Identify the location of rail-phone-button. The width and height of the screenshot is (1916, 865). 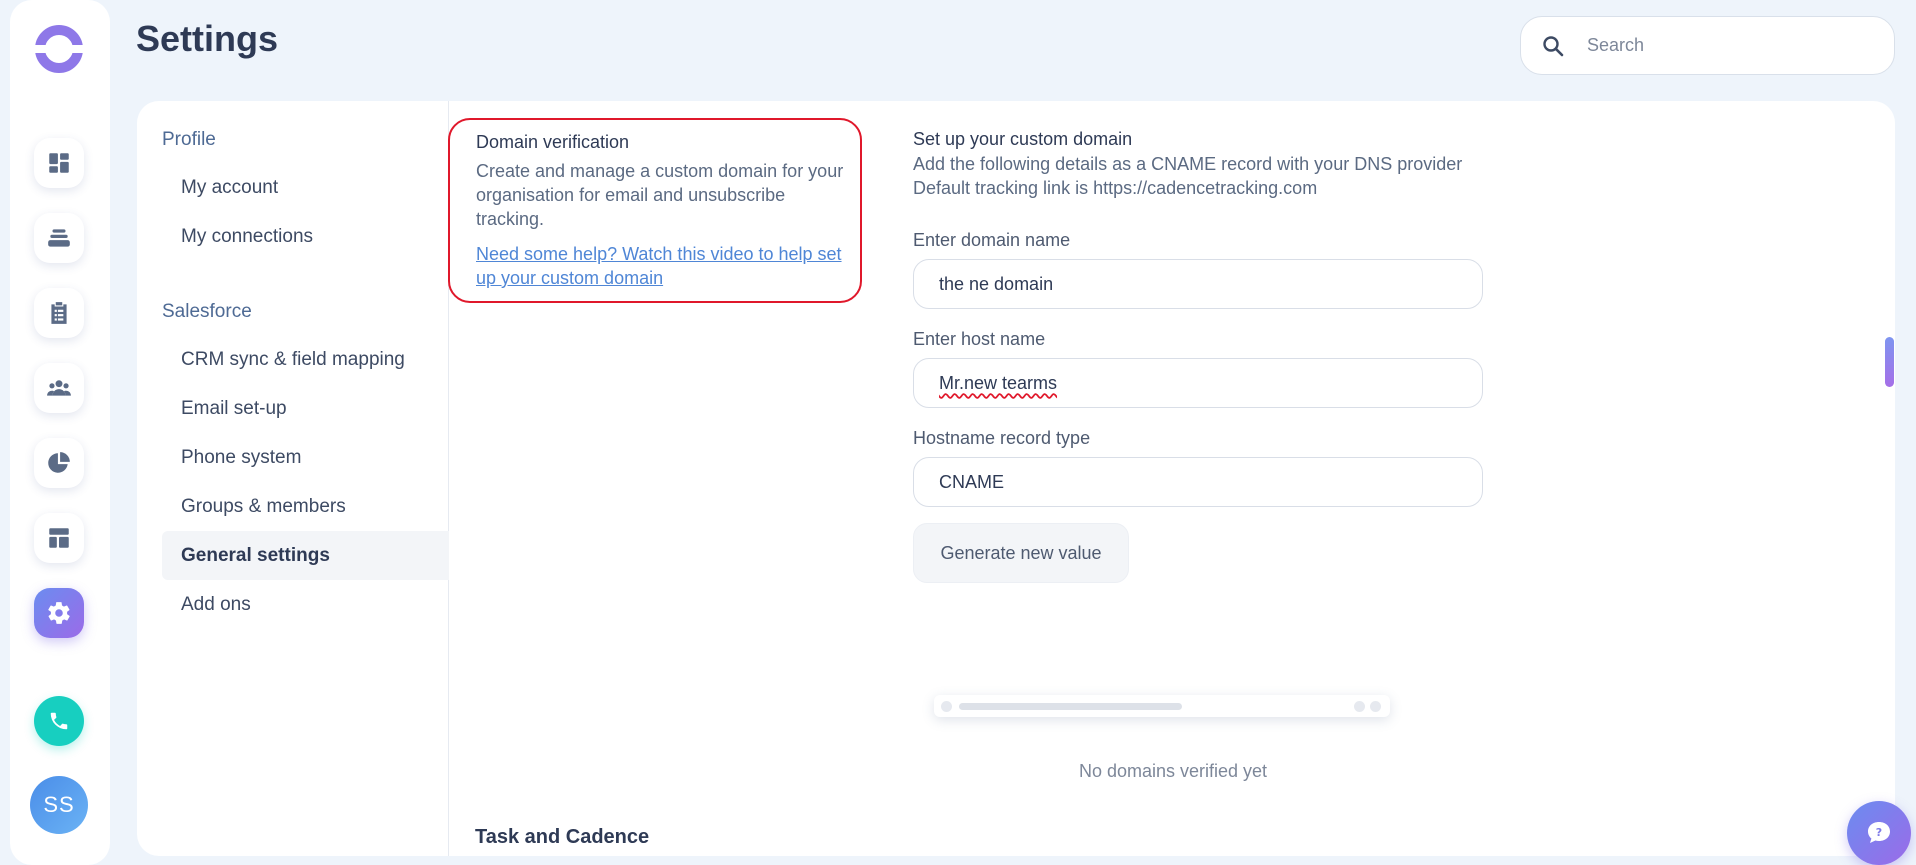
(59, 721).